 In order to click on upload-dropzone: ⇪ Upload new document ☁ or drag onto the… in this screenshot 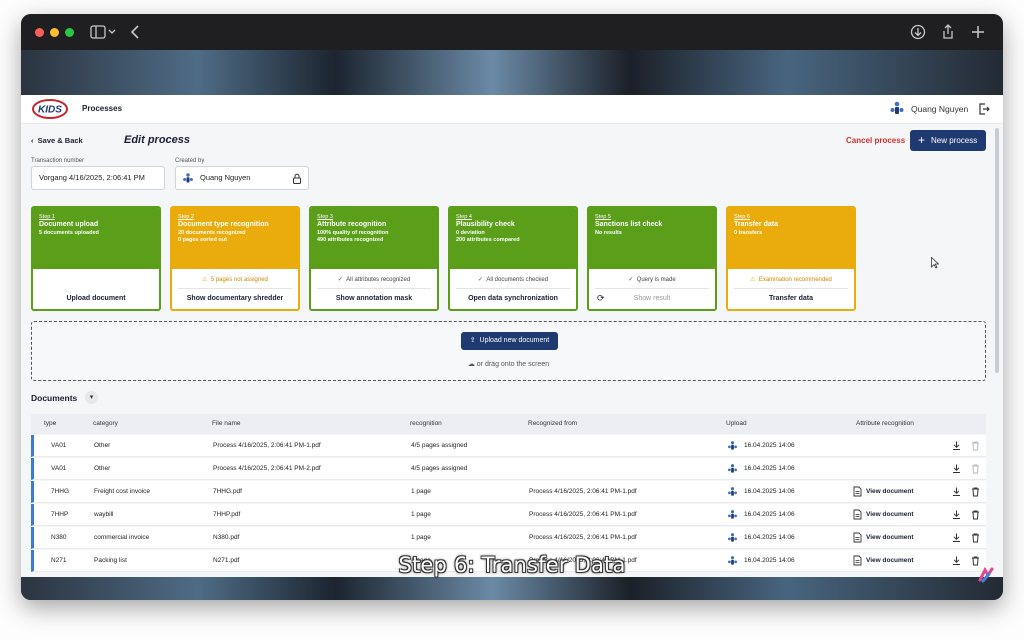, I will do `click(508, 351)`.